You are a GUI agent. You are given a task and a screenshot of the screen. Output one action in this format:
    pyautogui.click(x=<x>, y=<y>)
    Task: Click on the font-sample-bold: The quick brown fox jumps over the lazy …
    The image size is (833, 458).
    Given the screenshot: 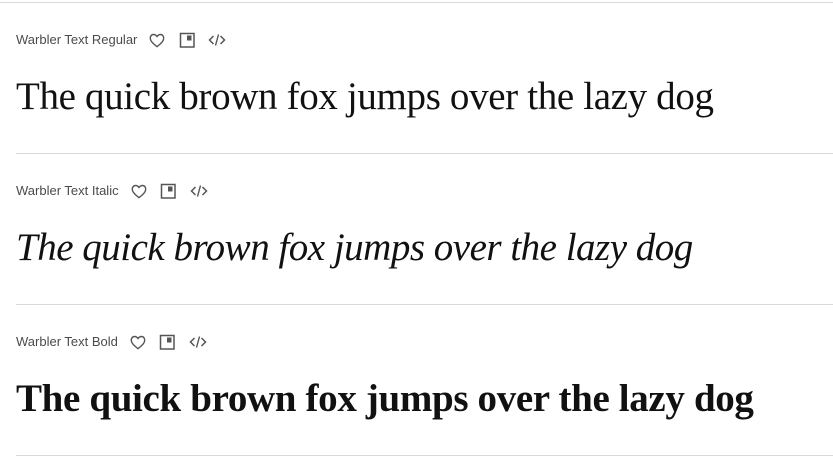 What is the action you would take?
    pyautogui.click(x=385, y=398)
    